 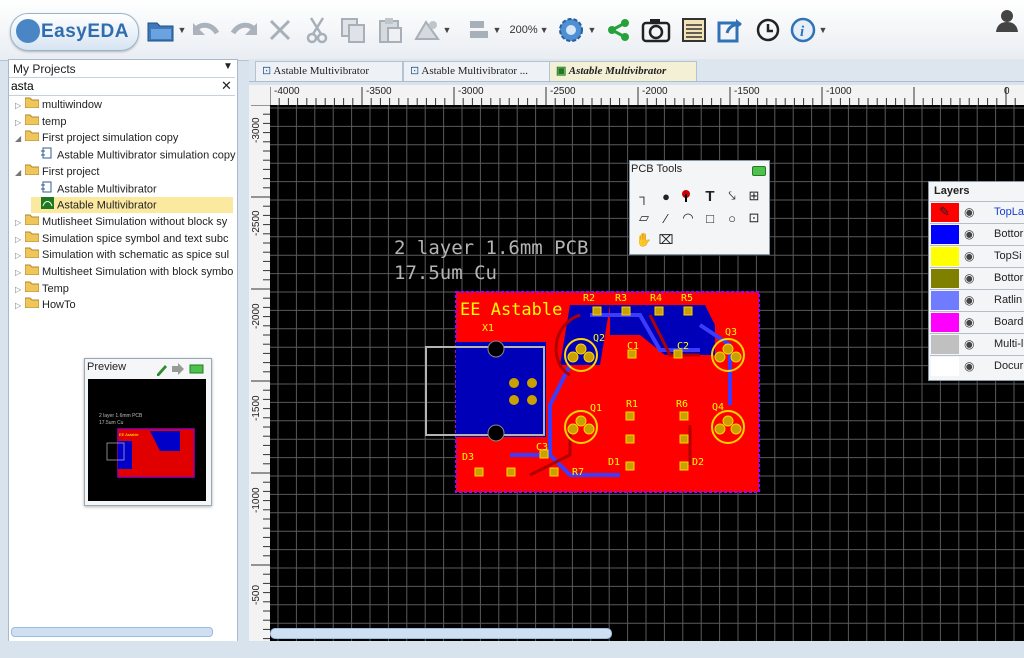 I want to click on copy-icon, so click(x=353, y=30).